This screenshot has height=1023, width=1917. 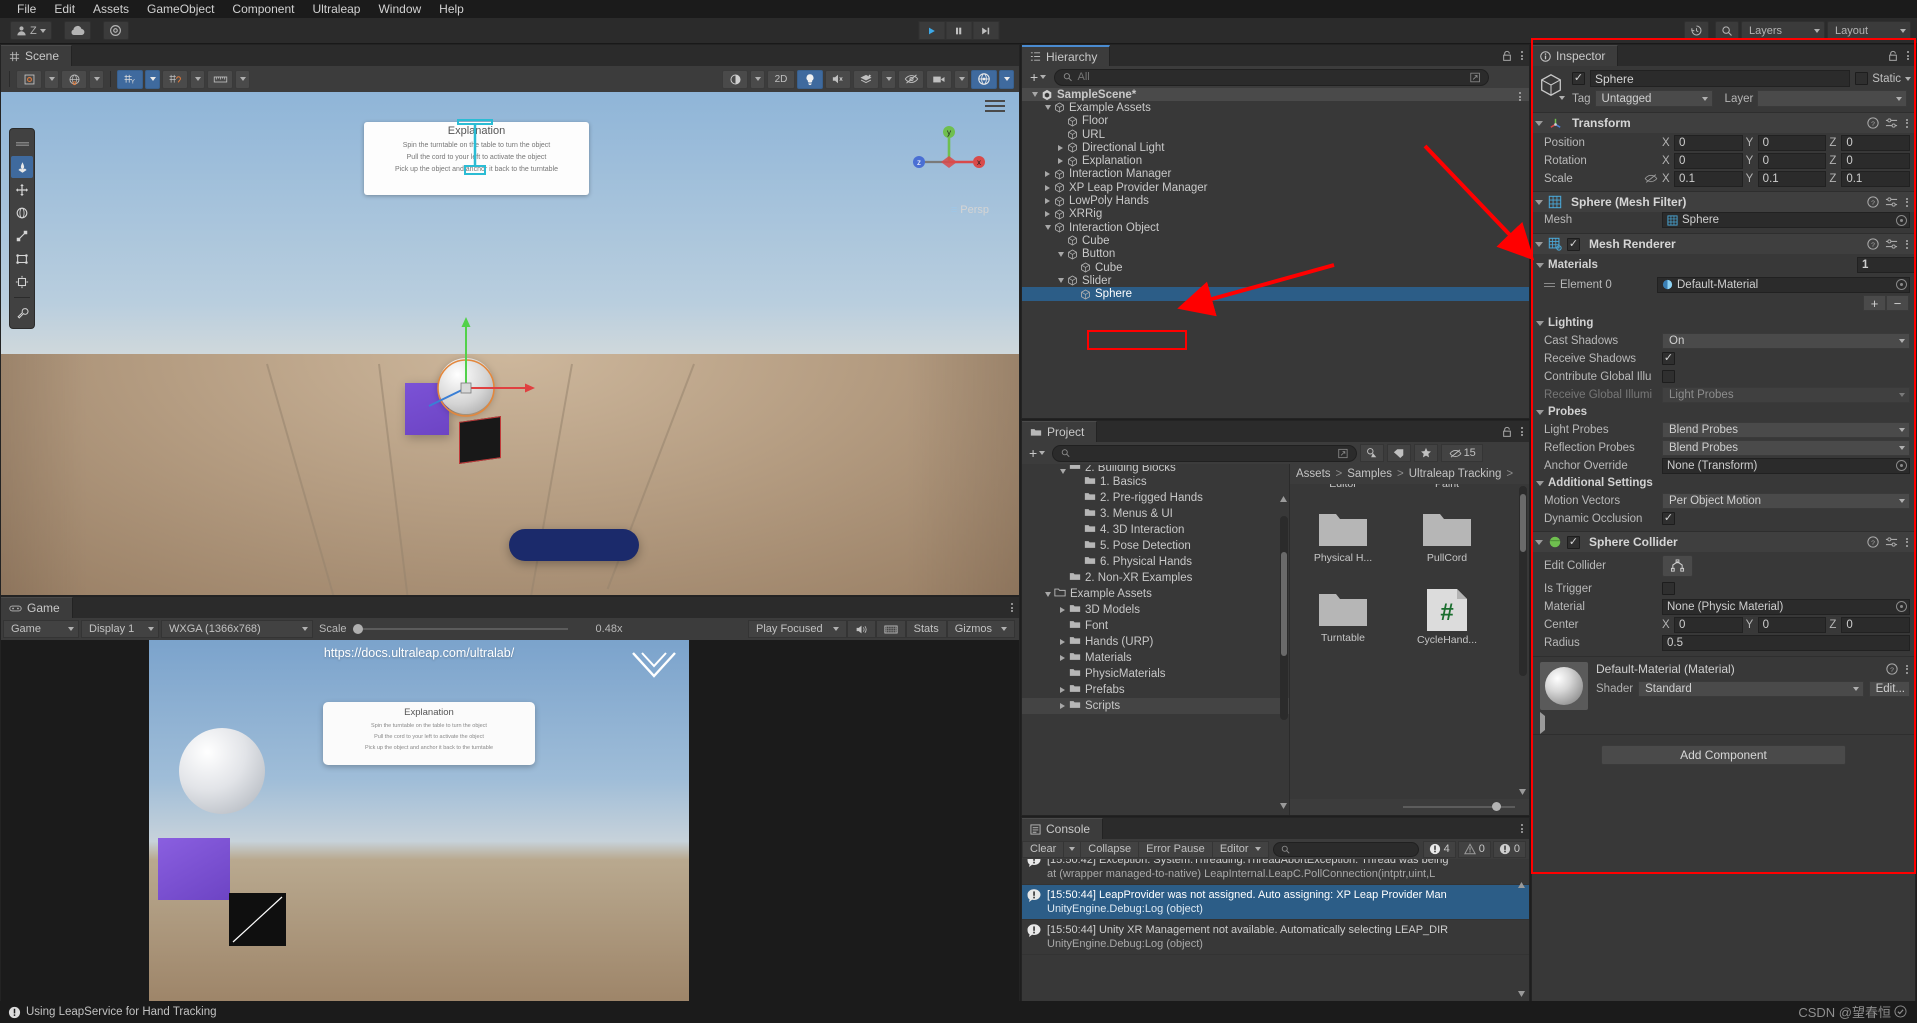 What do you see at coordinates (64, 9) in the screenshot?
I see `menu-item-edit: Edit` at bounding box center [64, 9].